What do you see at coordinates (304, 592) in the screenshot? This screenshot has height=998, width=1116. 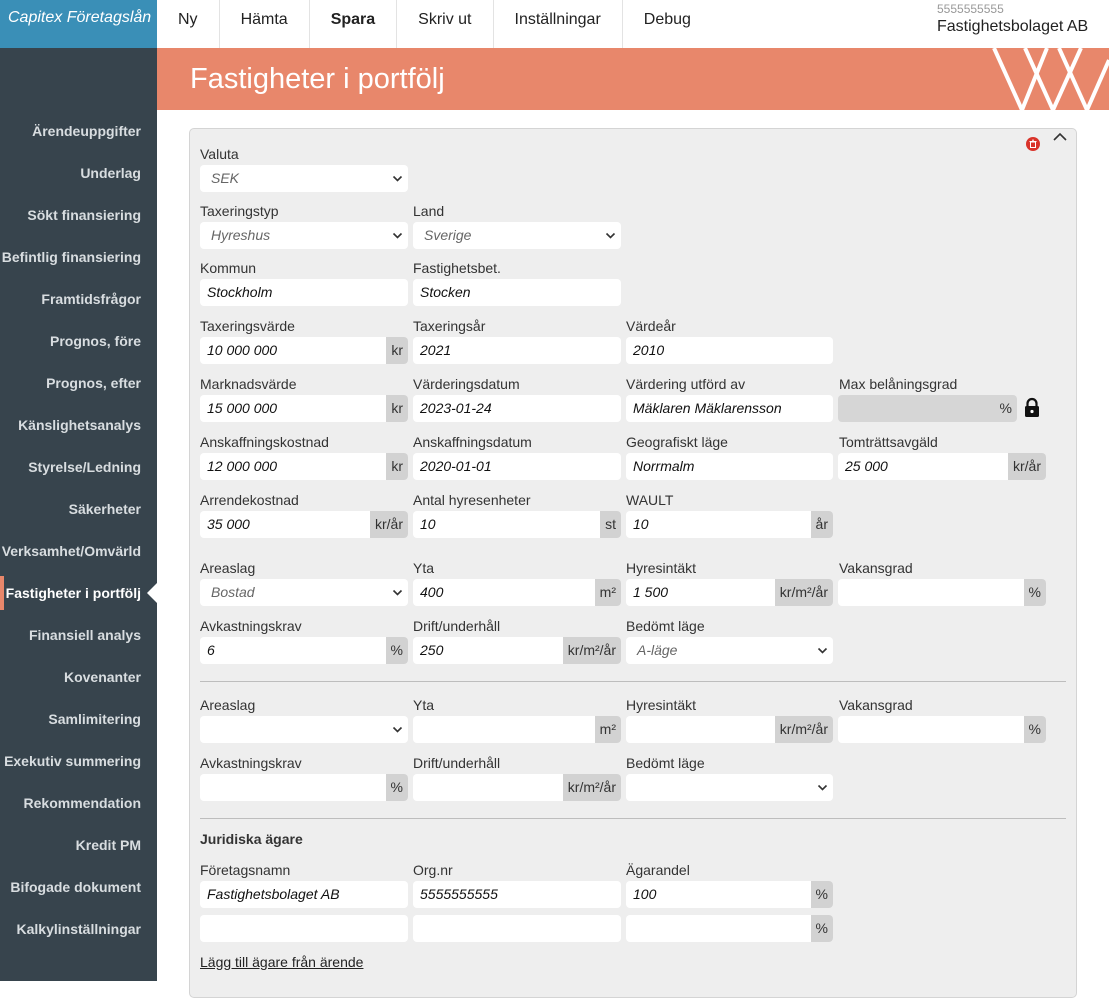 I see `select-areaslag: Bostad` at bounding box center [304, 592].